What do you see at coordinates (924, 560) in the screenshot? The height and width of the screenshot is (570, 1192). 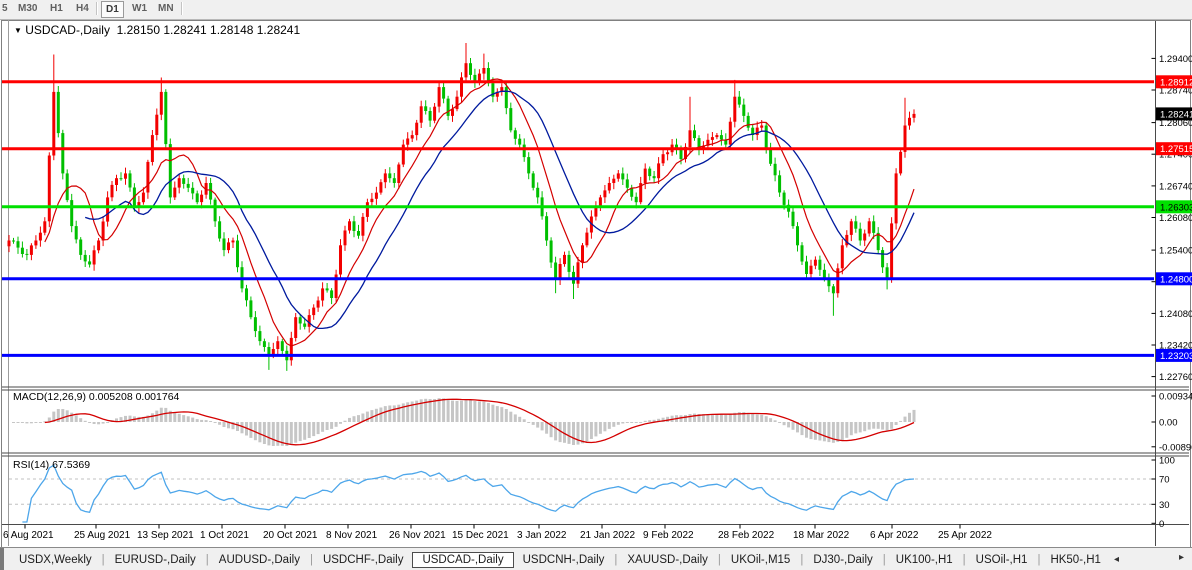 I see `tab-uk100-h1: UK100-,H1` at bounding box center [924, 560].